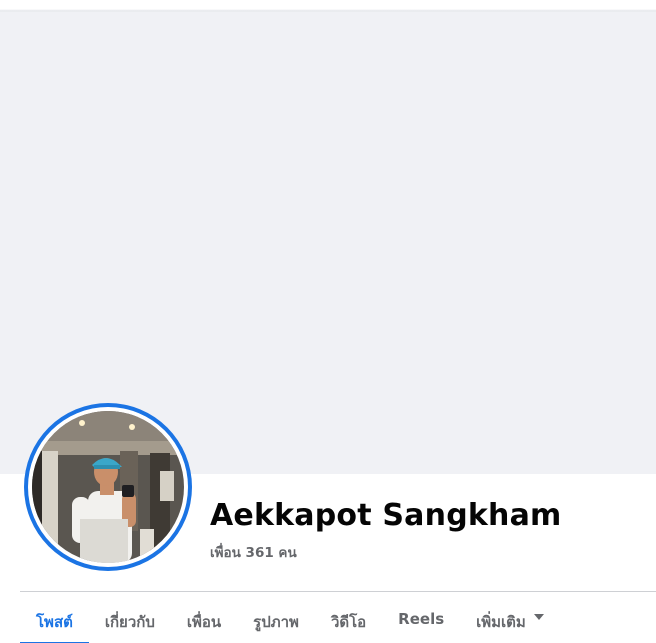  I want to click on tab-reels: Reels, so click(421, 620).